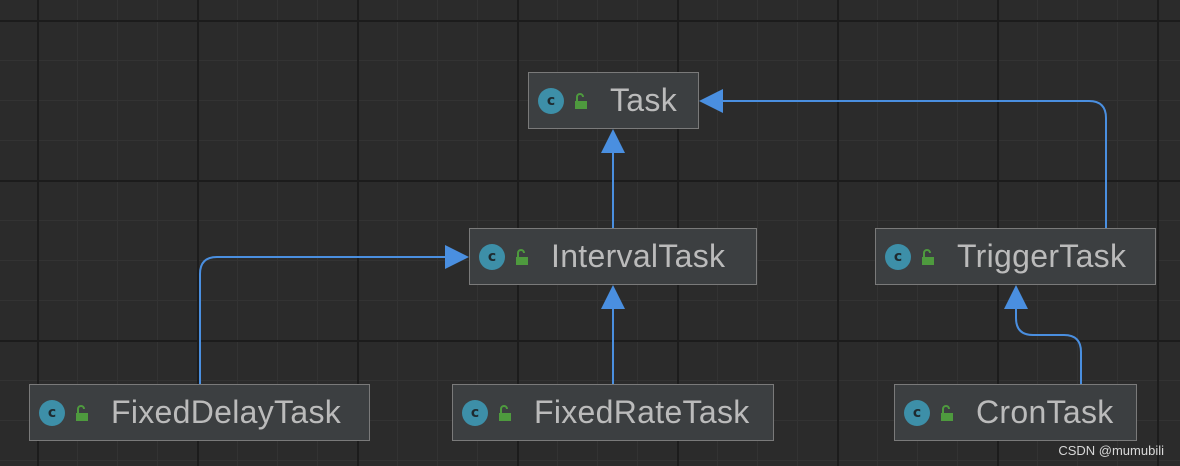 The height and width of the screenshot is (466, 1180). Describe the element at coordinates (323, 320) in the screenshot. I see `edge-fixeddelaytask-to-intervaltask` at that location.